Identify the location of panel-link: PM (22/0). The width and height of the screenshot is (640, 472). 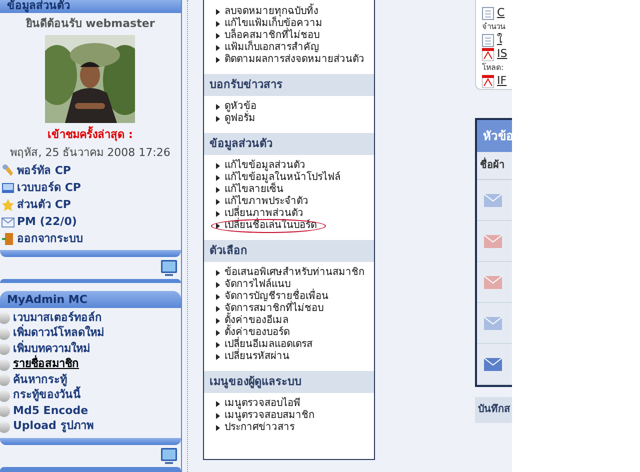
(90, 222).